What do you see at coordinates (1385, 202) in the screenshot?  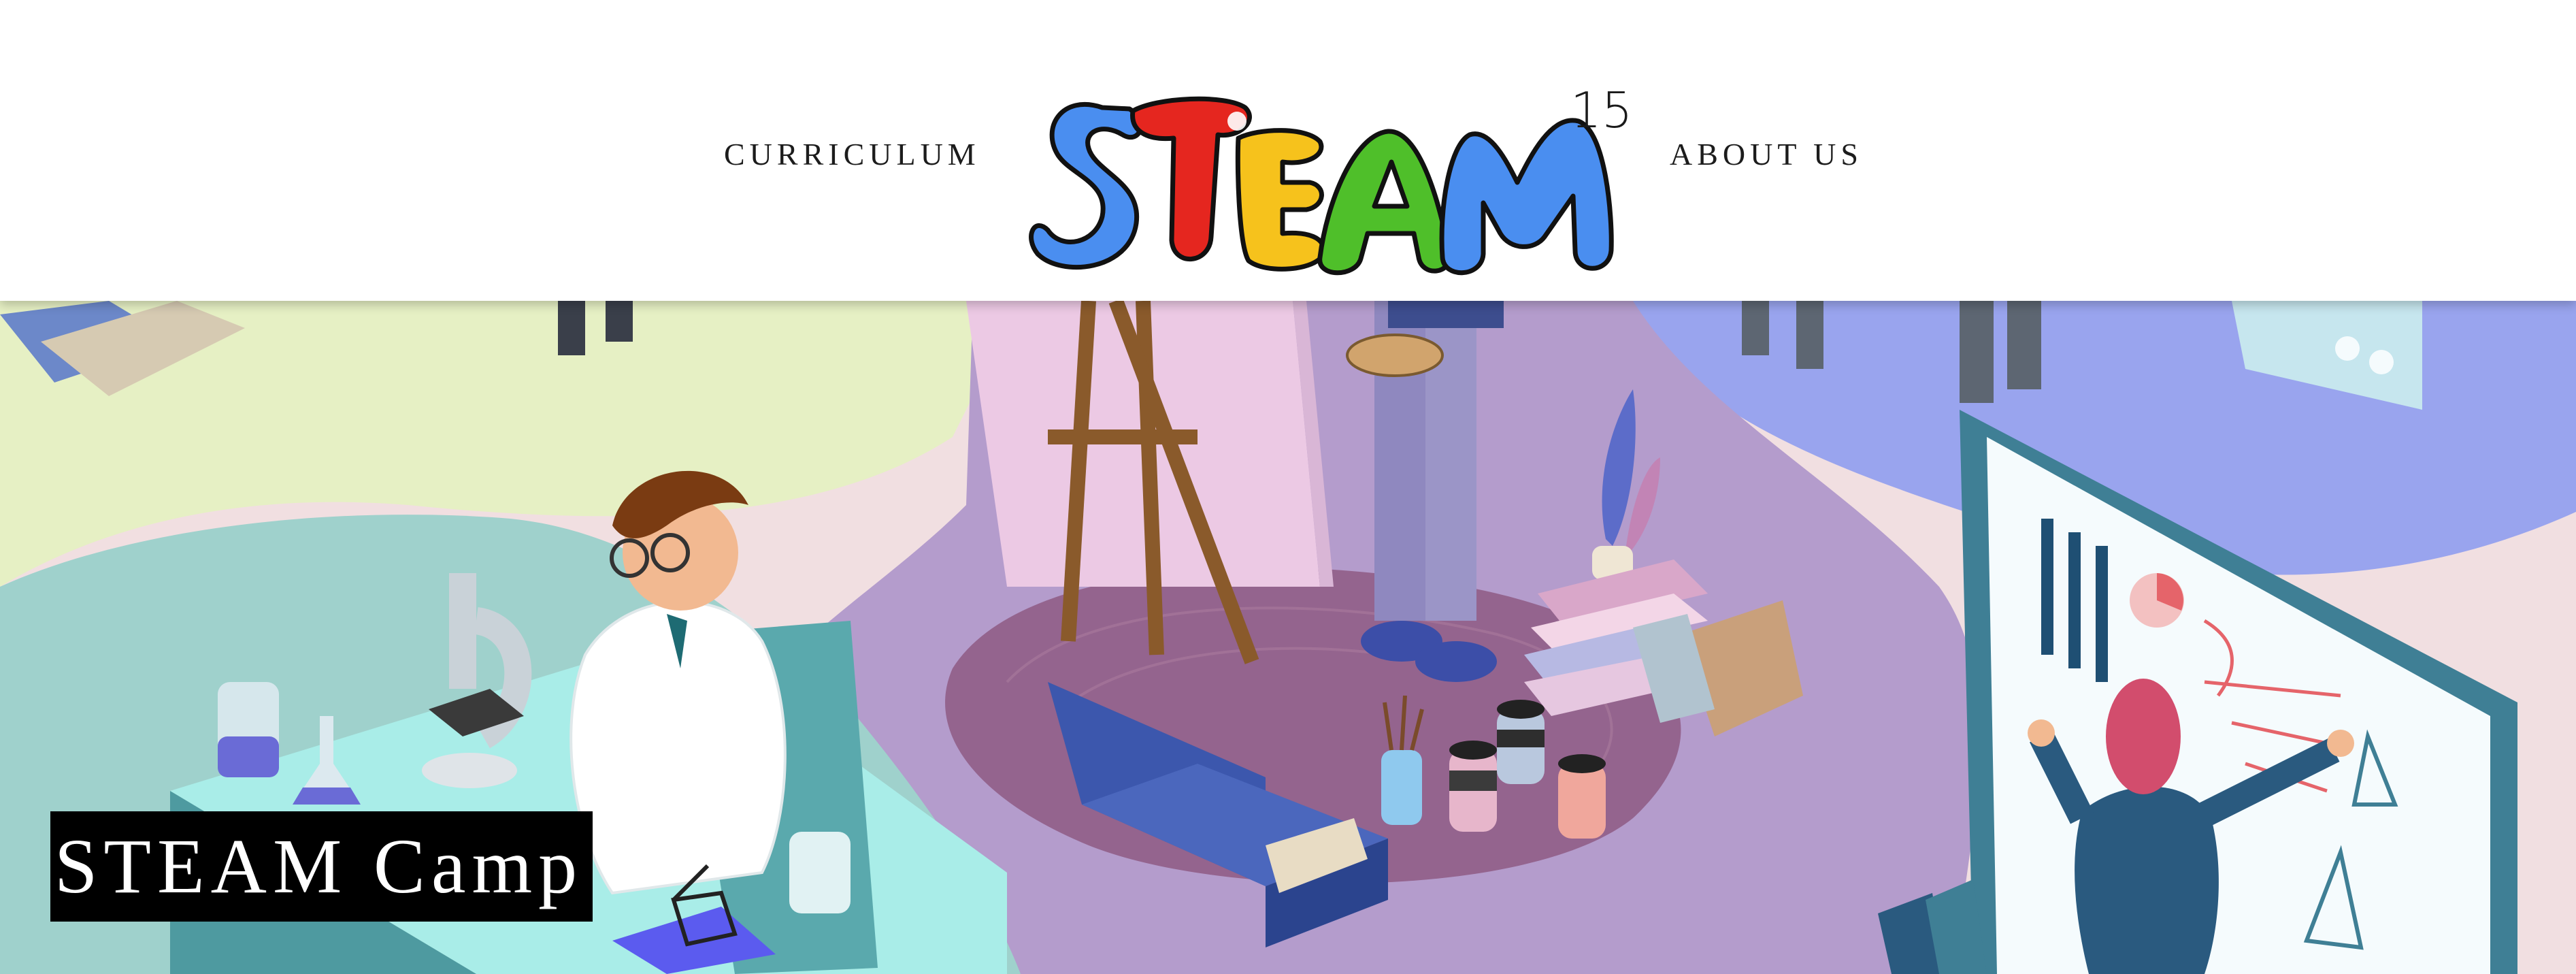 I see `logo-letter-a` at bounding box center [1385, 202].